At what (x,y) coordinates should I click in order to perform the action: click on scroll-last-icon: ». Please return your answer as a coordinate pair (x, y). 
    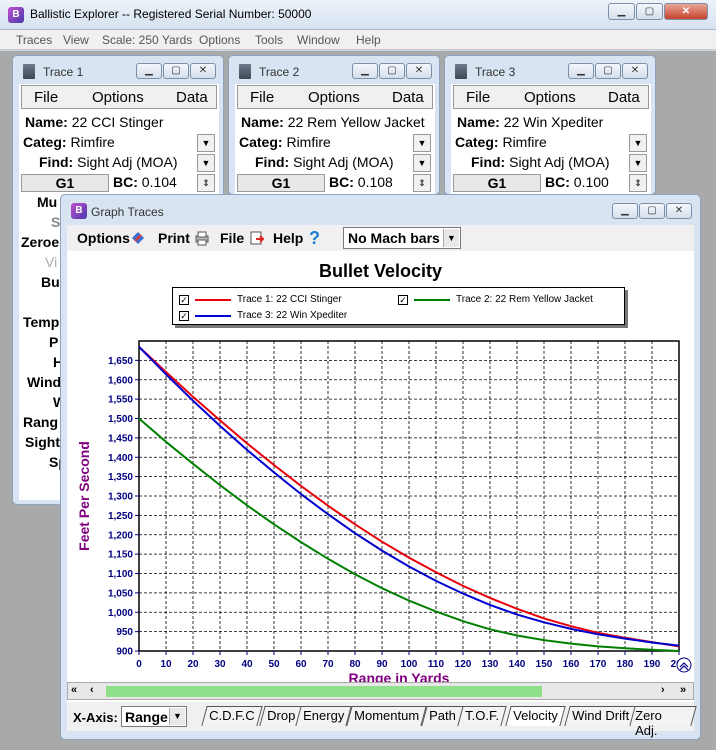
    Looking at the image, I should click on (683, 690).